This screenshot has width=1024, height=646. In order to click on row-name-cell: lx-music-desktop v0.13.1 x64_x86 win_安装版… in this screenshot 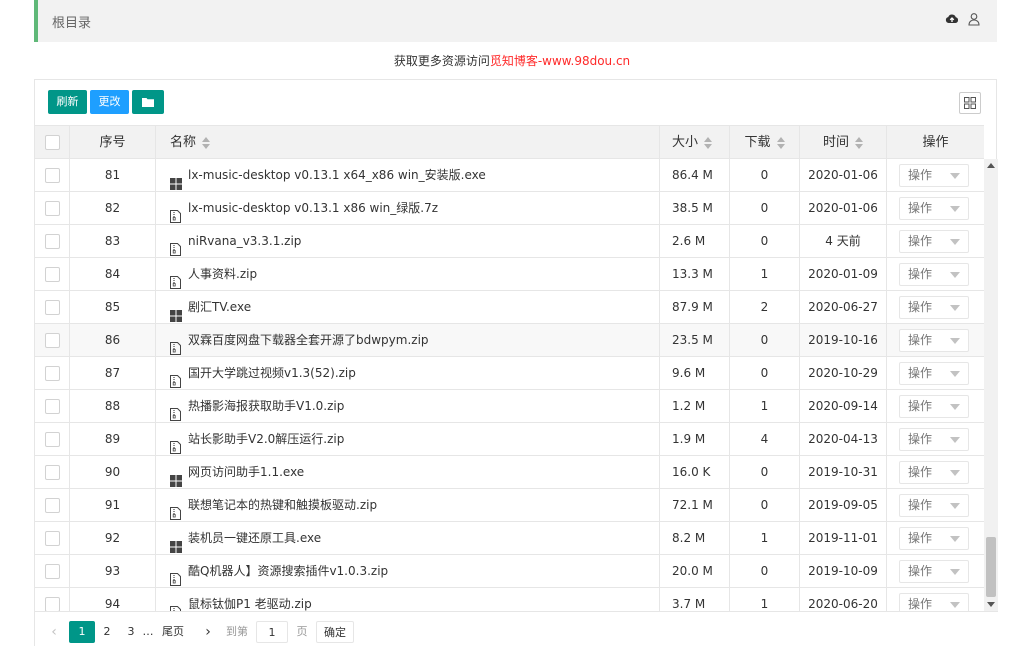, I will do `click(408, 175)`.